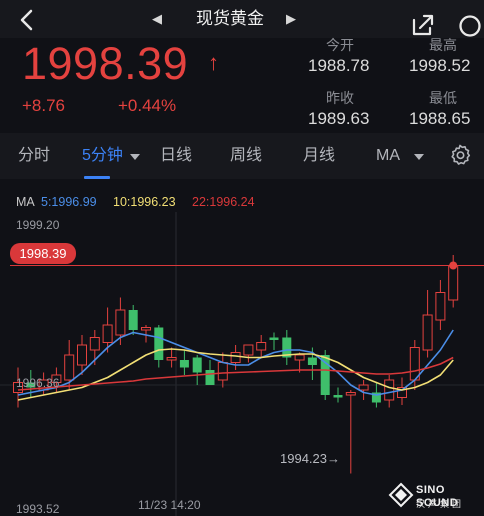 The height and width of the screenshot is (516, 484). What do you see at coordinates (340, 45) in the screenshot?
I see `open-label: 今开` at bounding box center [340, 45].